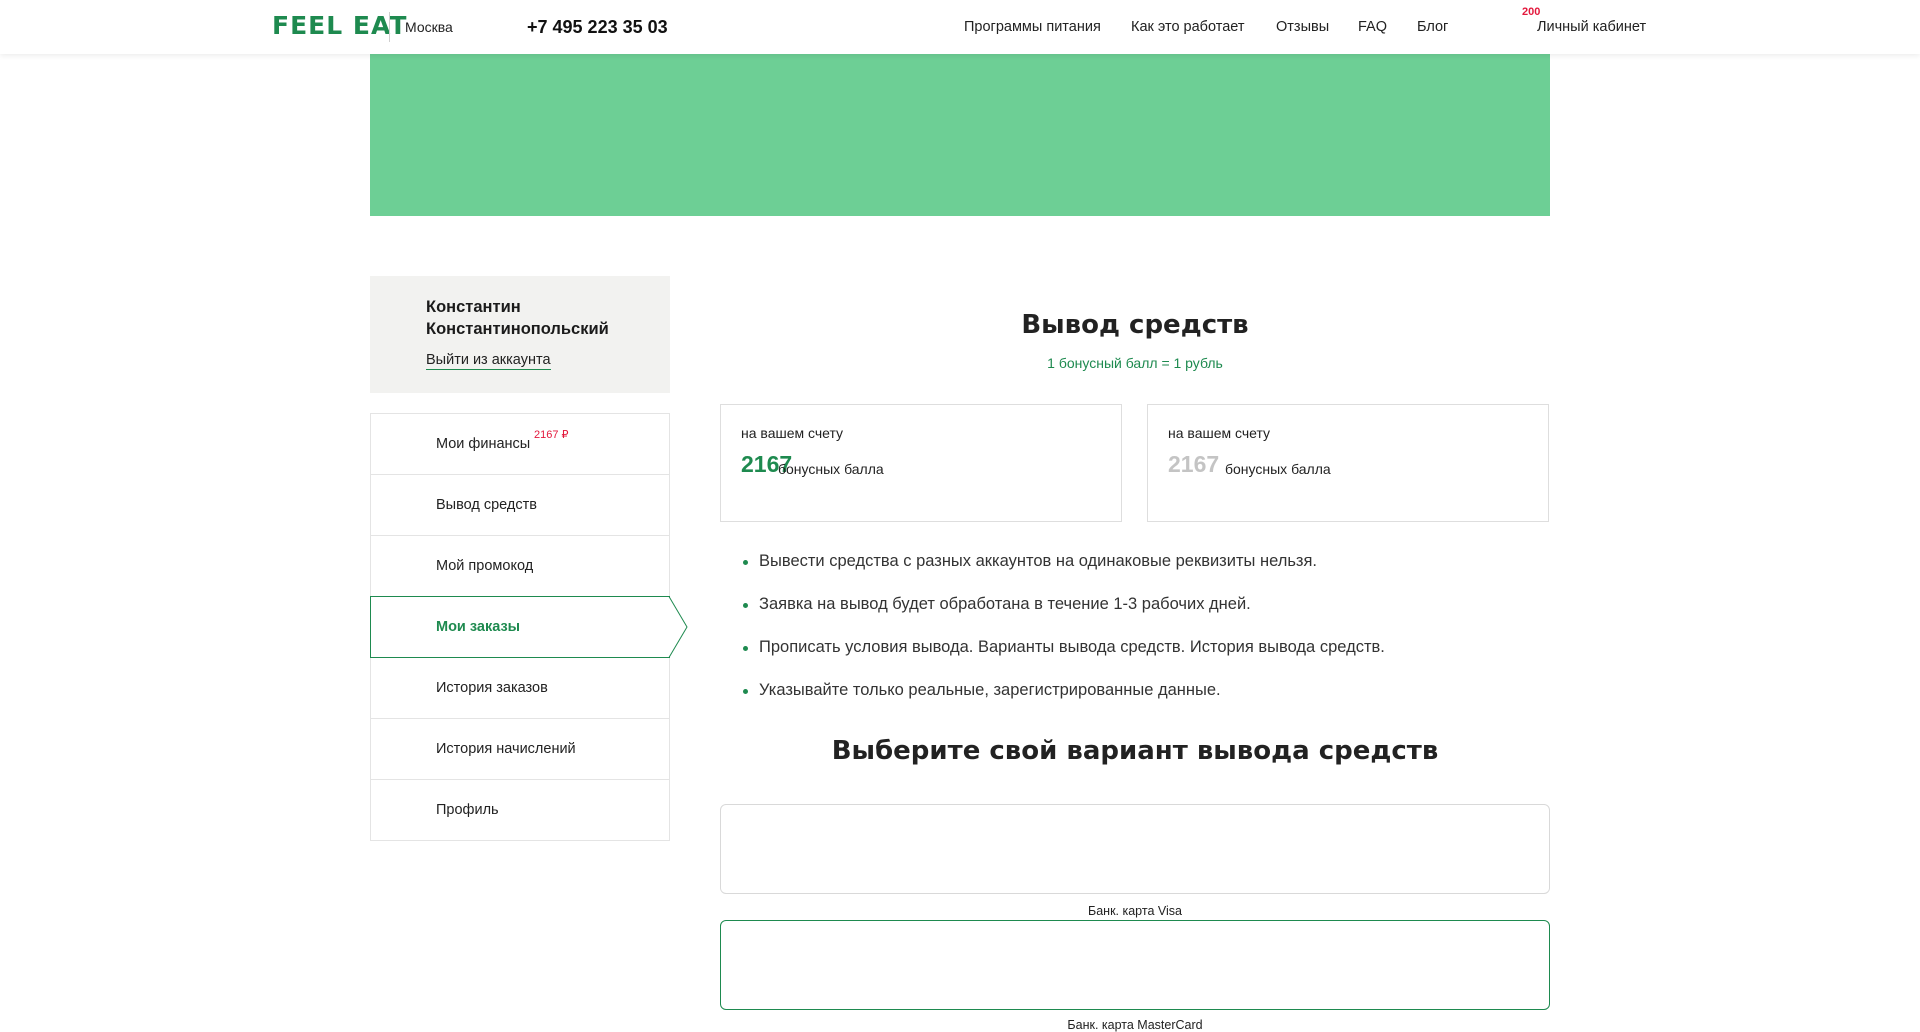 The image size is (1920, 1032). What do you see at coordinates (492, 688) in the screenshot?
I see `menu-item-label: История заказов` at bounding box center [492, 688].